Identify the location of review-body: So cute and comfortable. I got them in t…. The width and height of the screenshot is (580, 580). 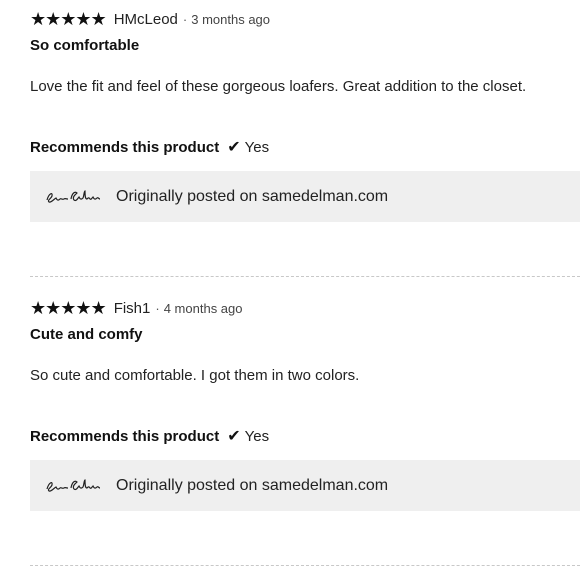
(195, 375).